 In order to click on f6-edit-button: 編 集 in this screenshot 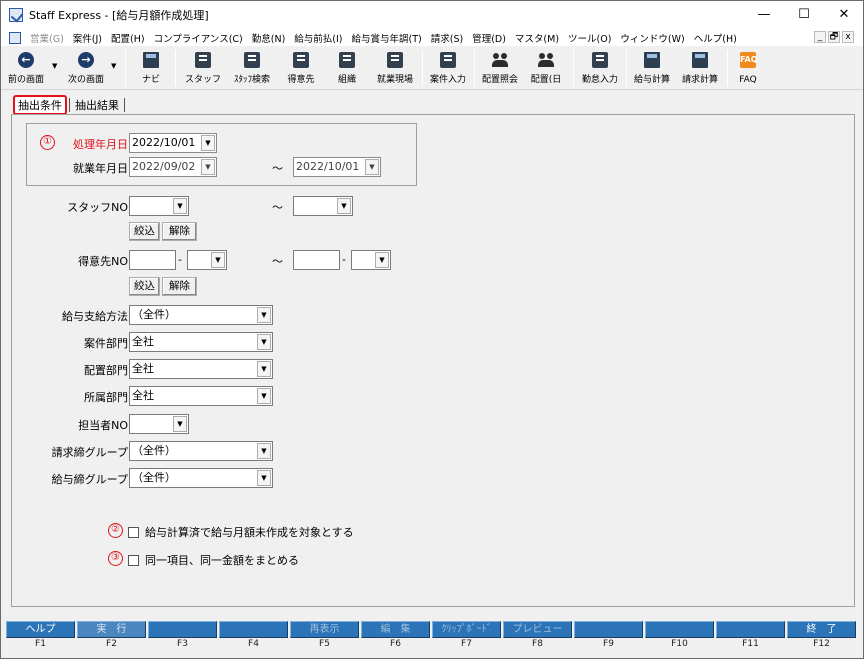, I will do `click(395, 629)`.